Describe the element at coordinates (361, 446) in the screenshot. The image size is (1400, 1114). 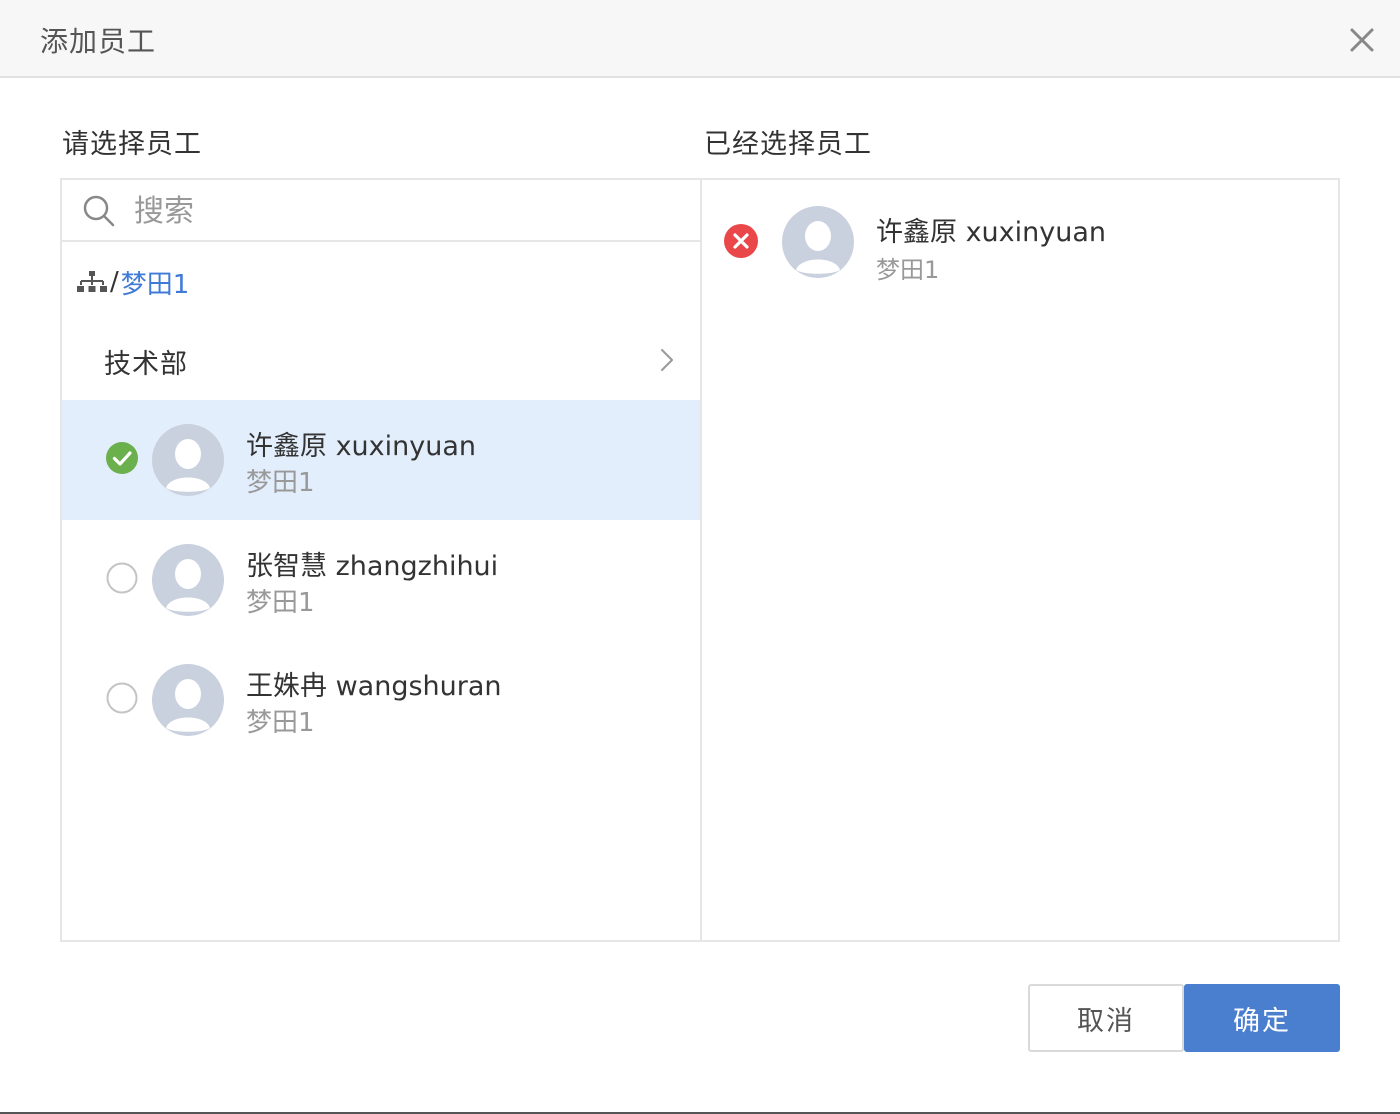
I see `employee-name: 许鑫原 xuxinyuan` at that location.